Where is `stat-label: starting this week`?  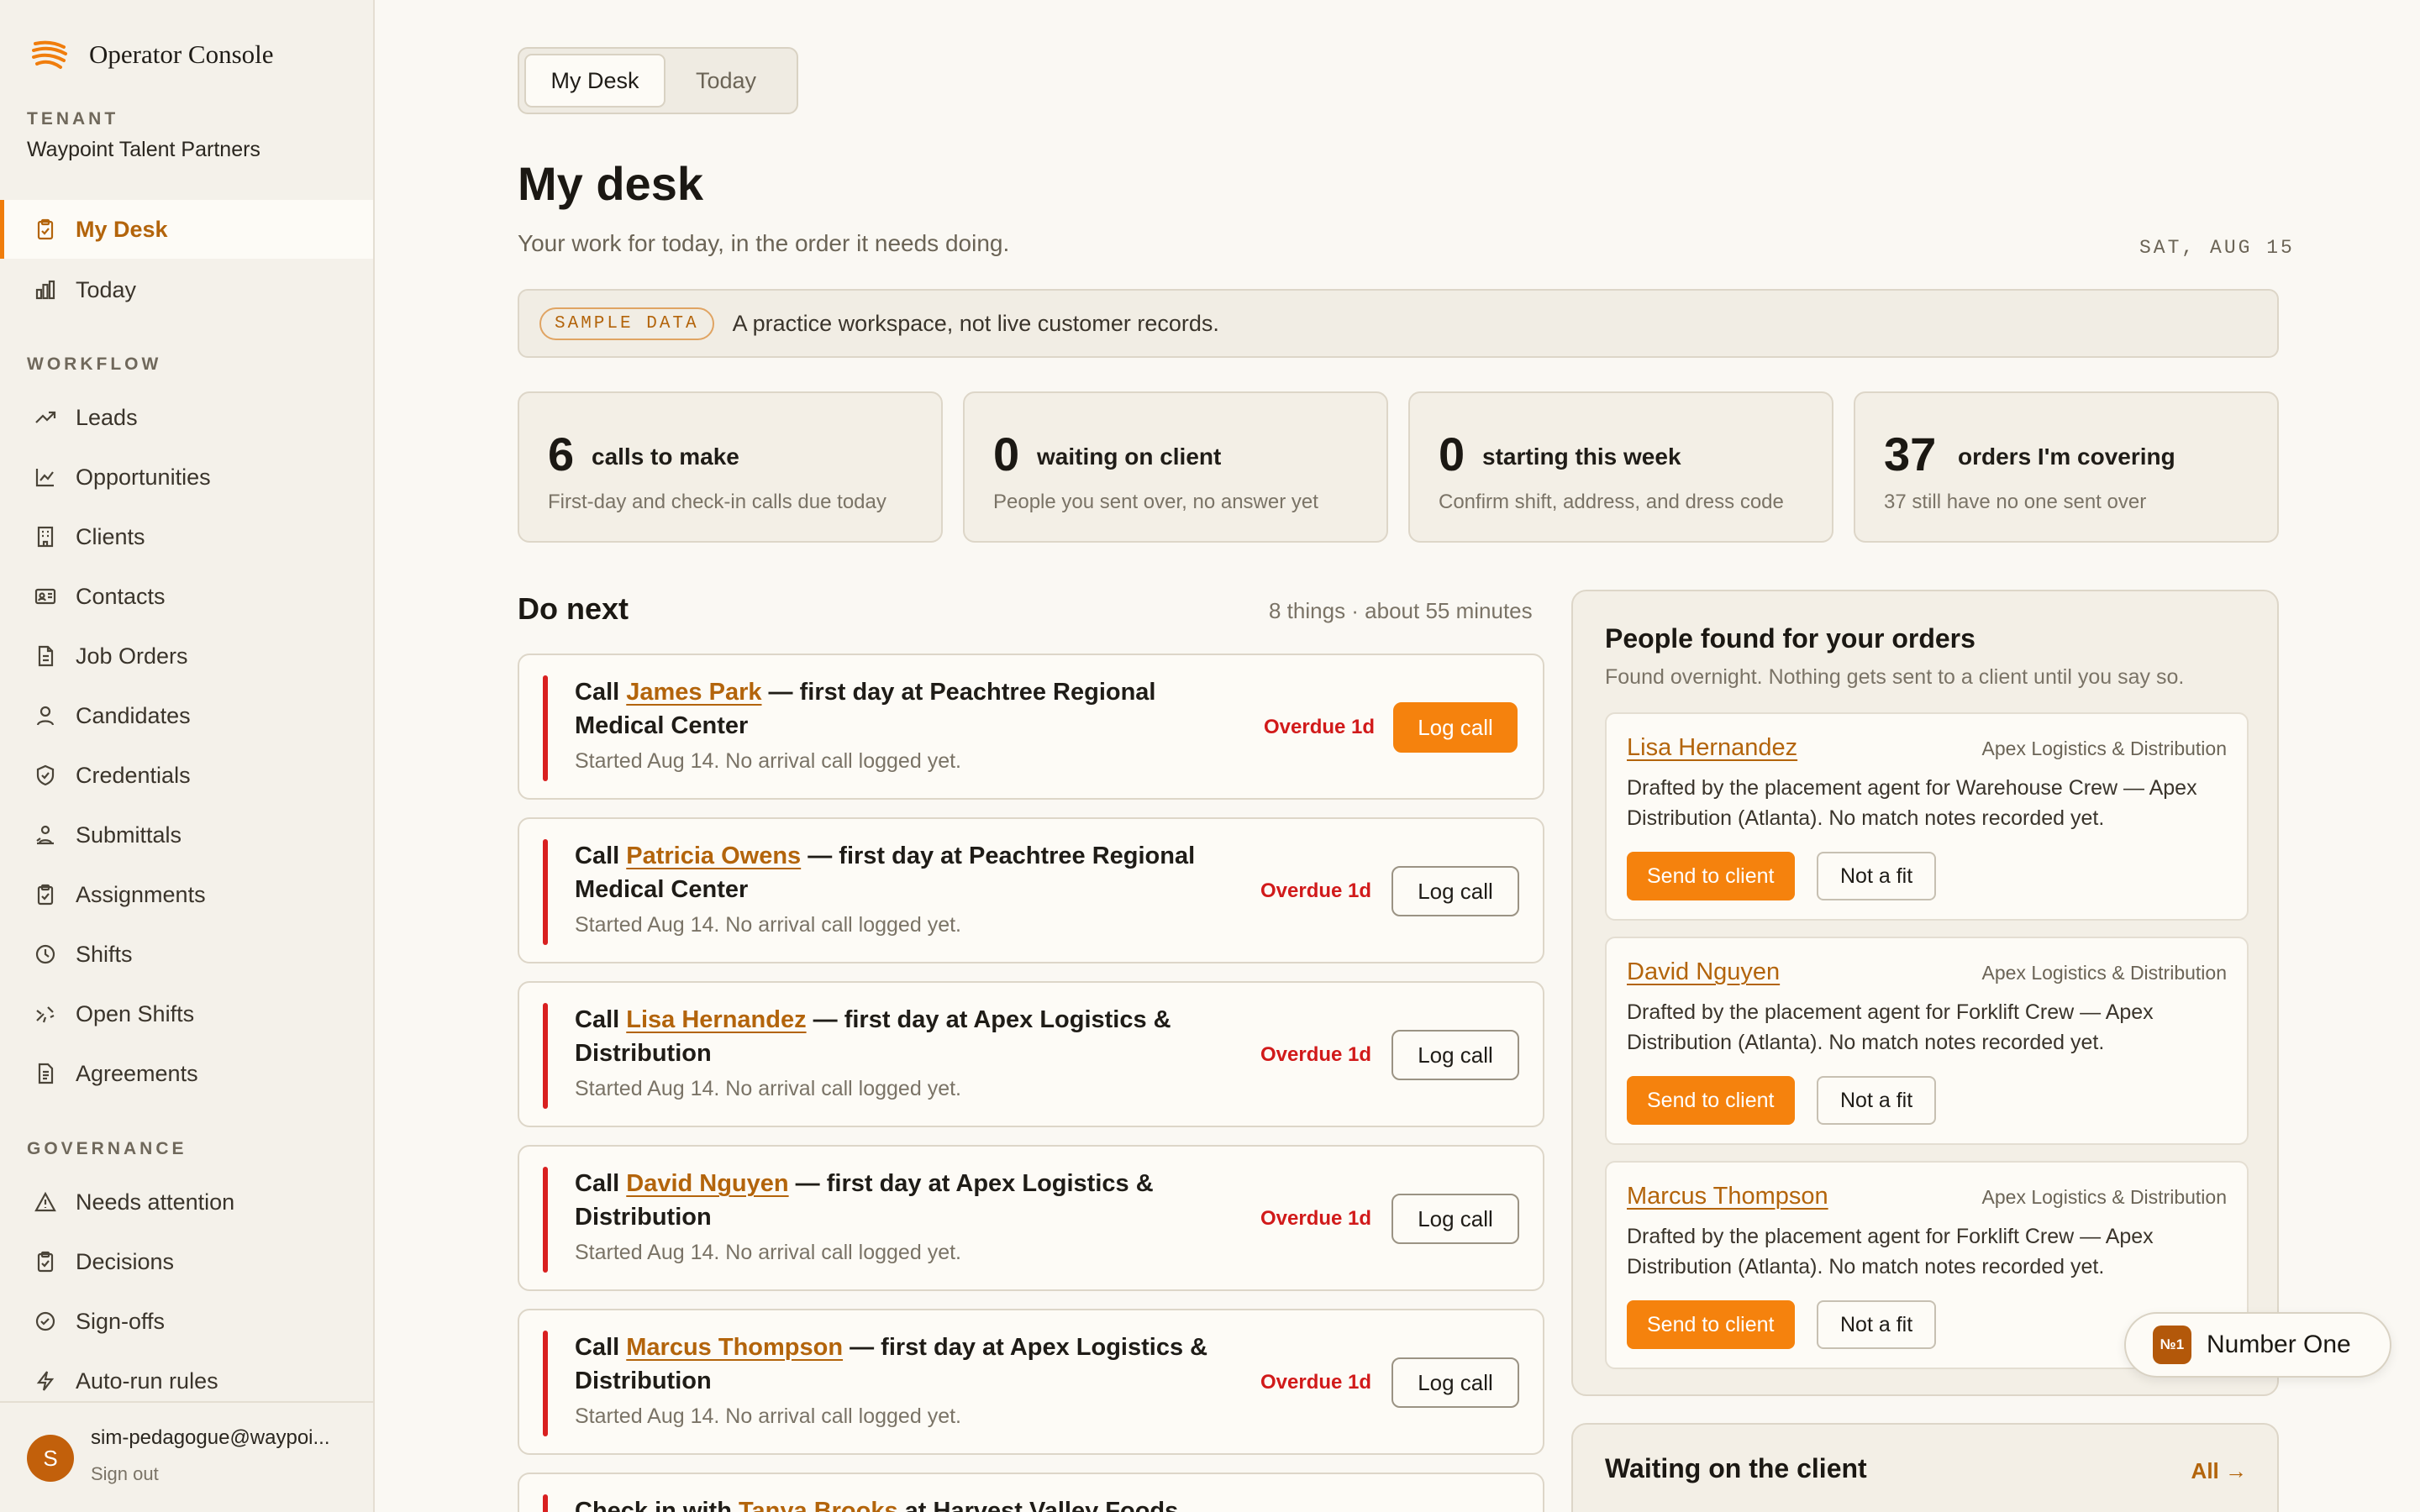 stat-label: starting this week is located at coordinates (1582, 457).